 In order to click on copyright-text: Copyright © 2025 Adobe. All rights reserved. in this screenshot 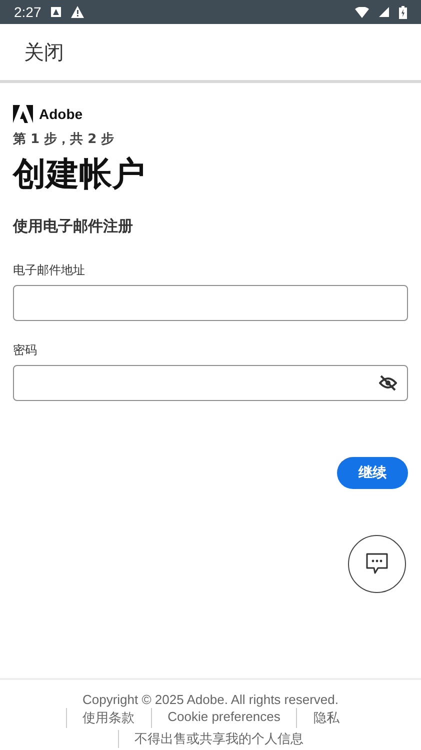, I will do `click(210, 699)`.